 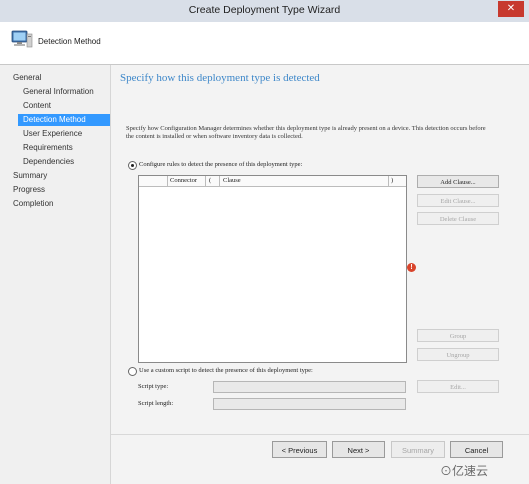 I want to click on nav-item-completion: Completion, so click(x=33, y=204).